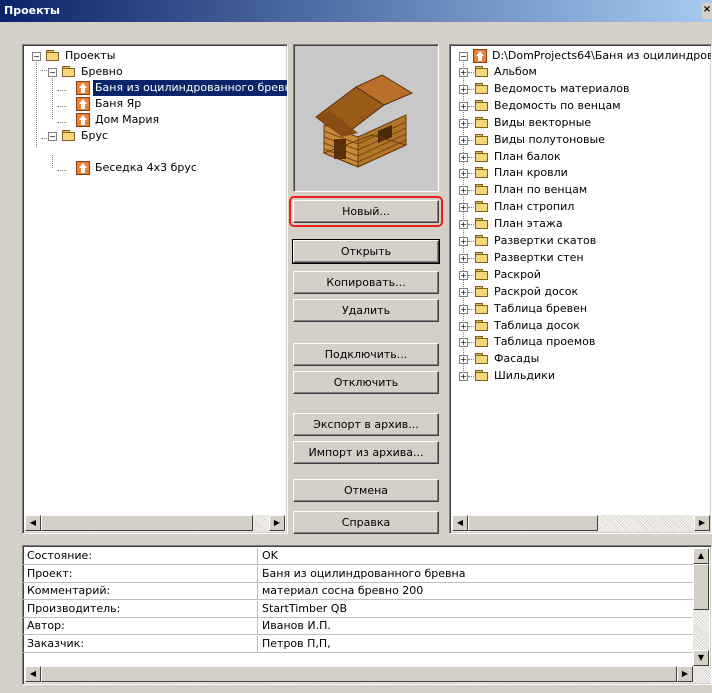 This screenshot has height=693, width=712. Describe the element at coordinates (701, 556) in the screenshot. I see `scroll-up-icon: ▲` at that location.